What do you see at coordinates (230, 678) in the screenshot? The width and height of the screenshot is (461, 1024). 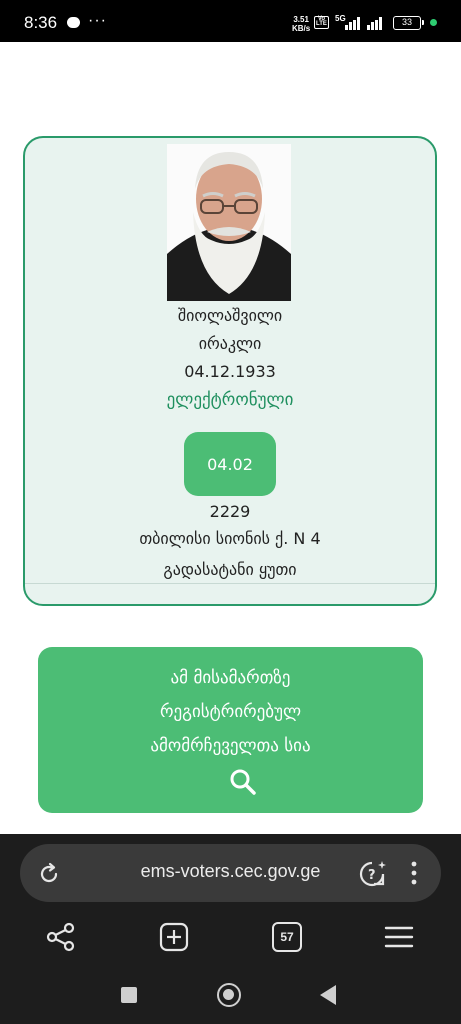 I see `search-card-line-1: ამ მისამართზე` at bounding box center [230, 678].